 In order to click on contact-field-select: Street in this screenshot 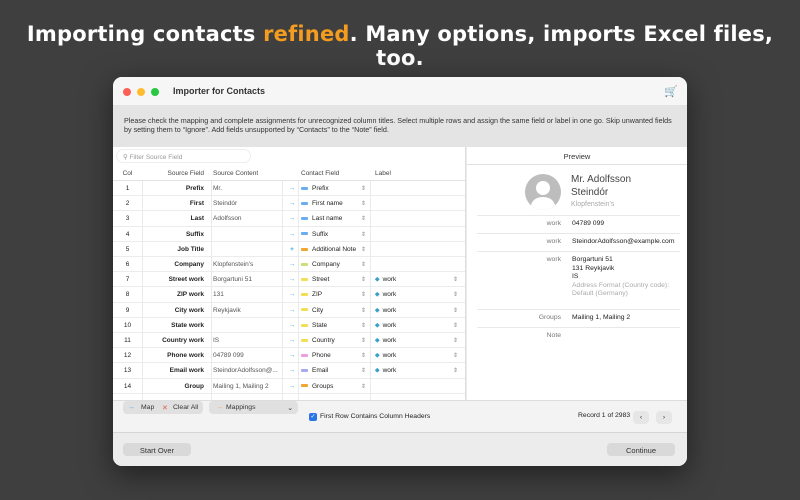, I will do `click(334, 279)`.